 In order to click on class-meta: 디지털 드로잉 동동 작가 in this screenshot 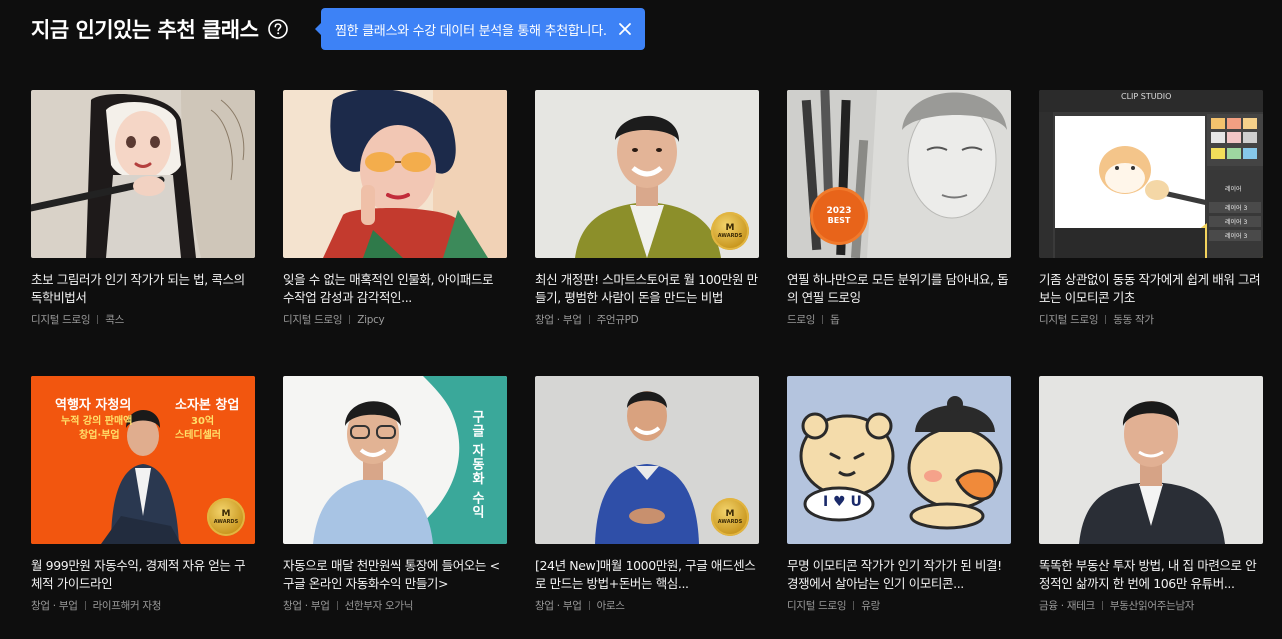, I will do `click(1151, 319)`.